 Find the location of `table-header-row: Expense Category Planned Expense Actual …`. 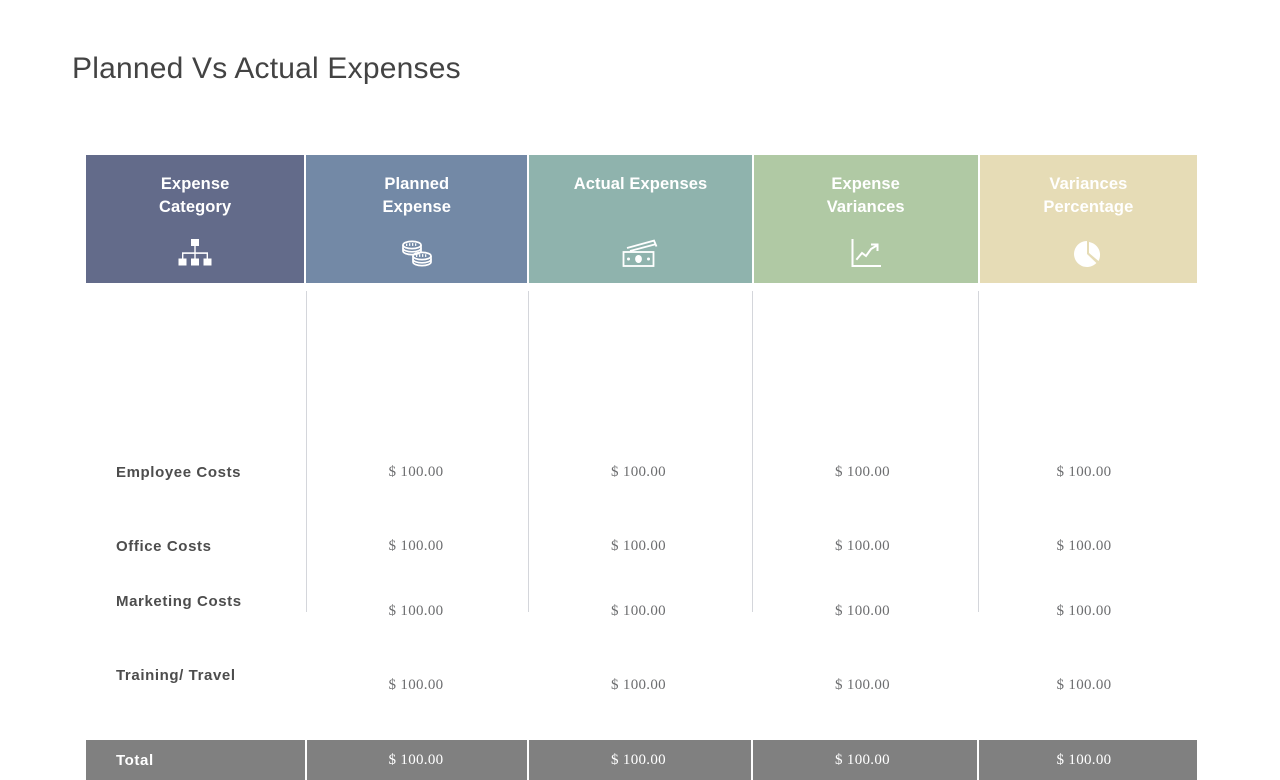

table-header-row: Expense Category Planned Expense Actual … is located at coordinates (641, 219).